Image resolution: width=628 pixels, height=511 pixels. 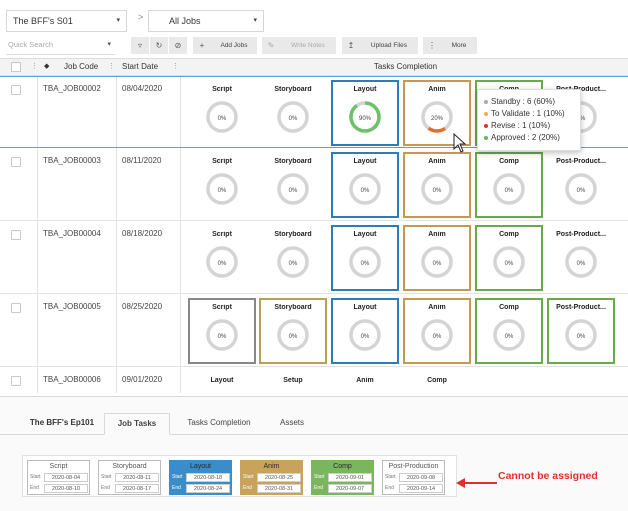 What do you see at coordinates (137, 424) in the screenshot?
I see `tab-job-tasks: Job Tasks` at bounding box center [137, 424].